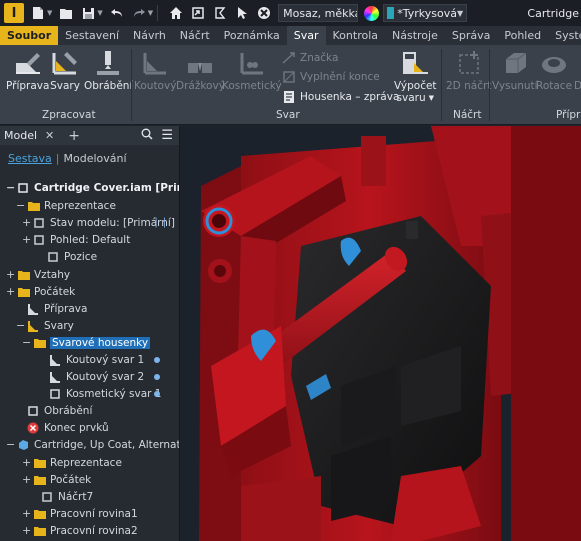 Image resolution: width=581 pixels, height=541 pixels. What do you see at coordinates (489, 85) in the screenshot?
I see `group-divider` at bounding box center [489, 85].